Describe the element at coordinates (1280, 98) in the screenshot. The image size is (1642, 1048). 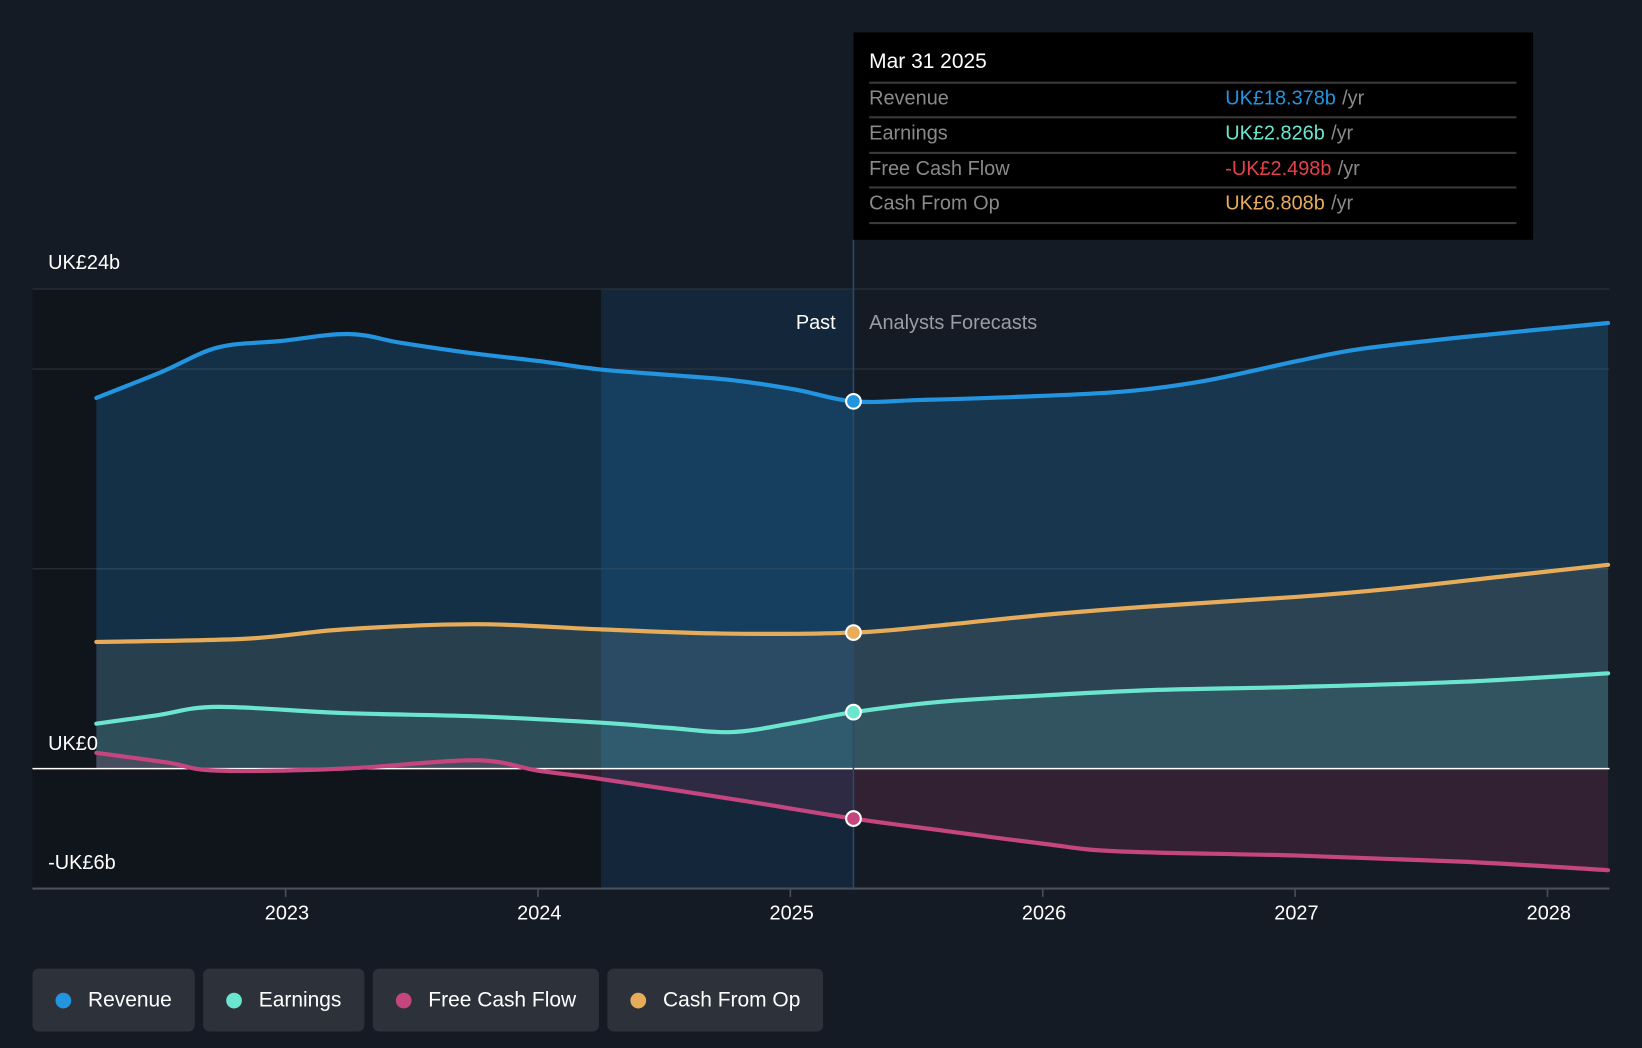
I see `value-text: UK£18.378b` at that location.